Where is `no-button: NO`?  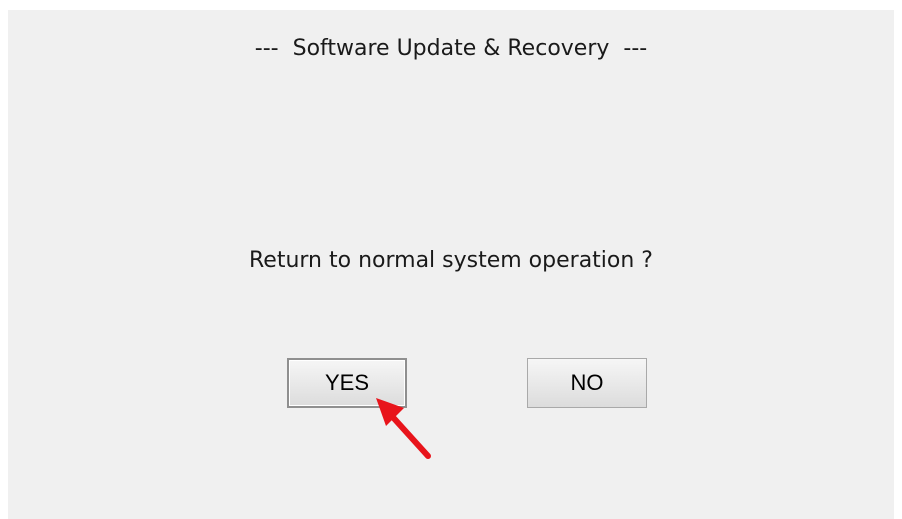
no-button: NO is located at coordinates (587, 383).